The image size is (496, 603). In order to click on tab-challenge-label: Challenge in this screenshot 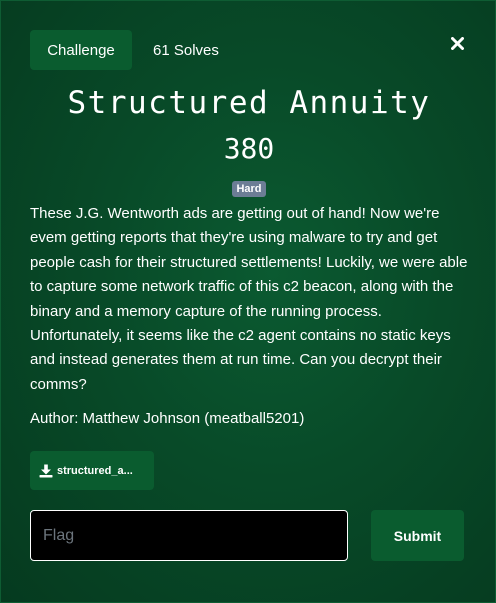, I will do `click(81, 50)`.